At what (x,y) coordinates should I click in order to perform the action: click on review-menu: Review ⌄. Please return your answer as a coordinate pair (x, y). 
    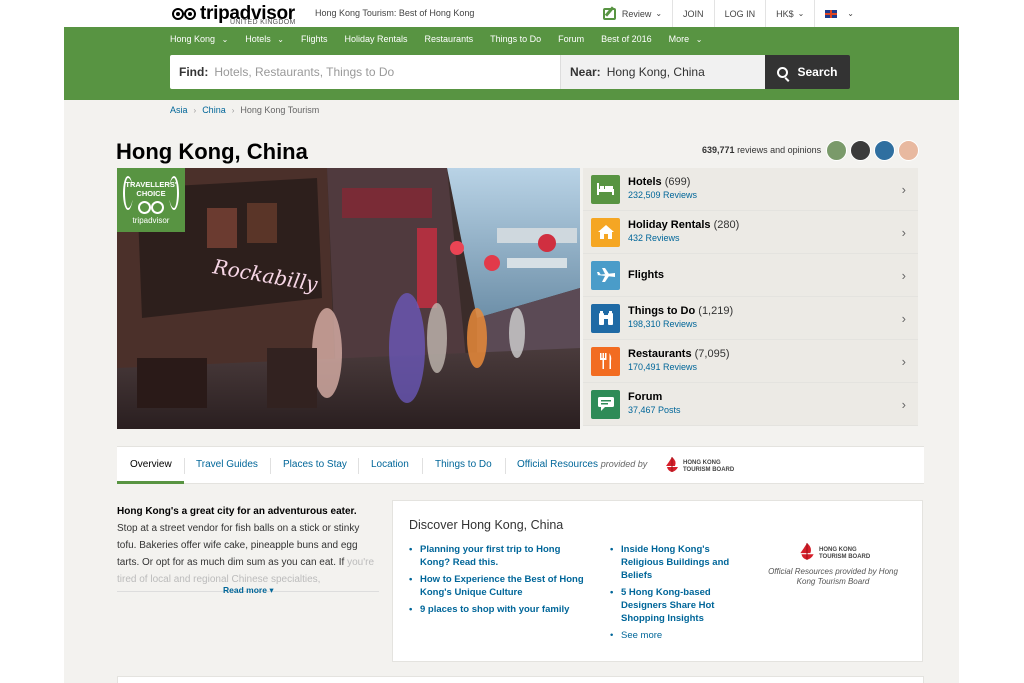
    Looking at the image, I should click on (632, 13).